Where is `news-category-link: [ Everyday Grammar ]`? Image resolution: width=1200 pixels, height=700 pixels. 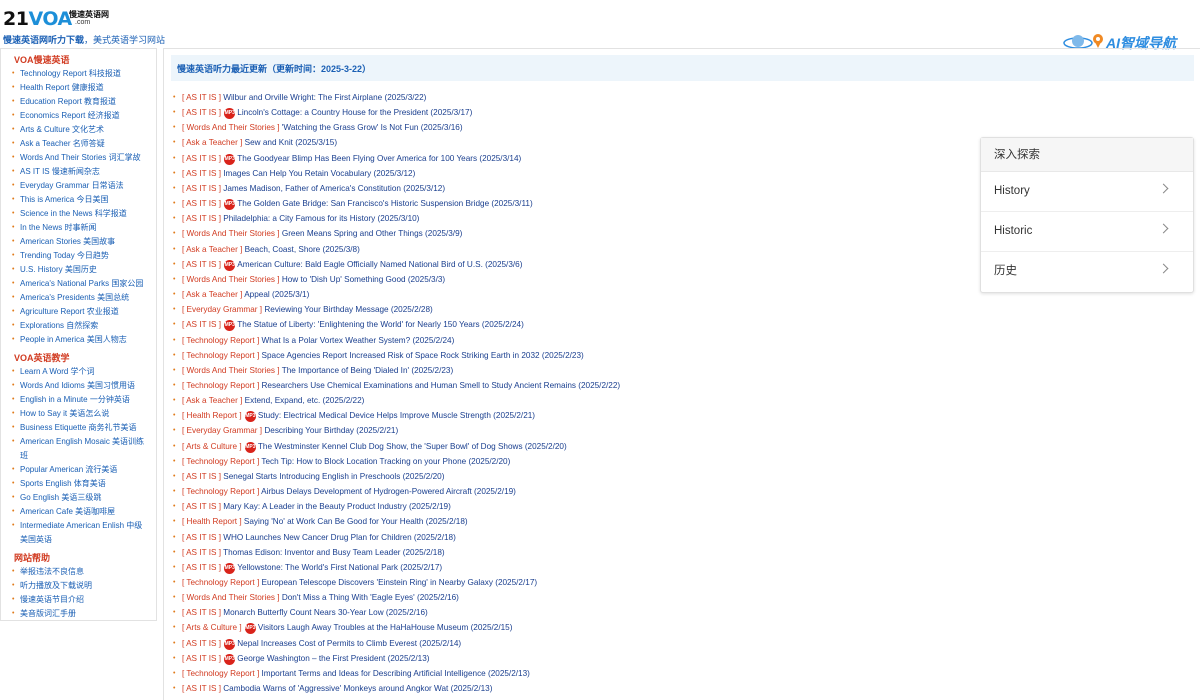
news-category-link: [ Everyday Grammar ] is located at coordinates (222, 309).